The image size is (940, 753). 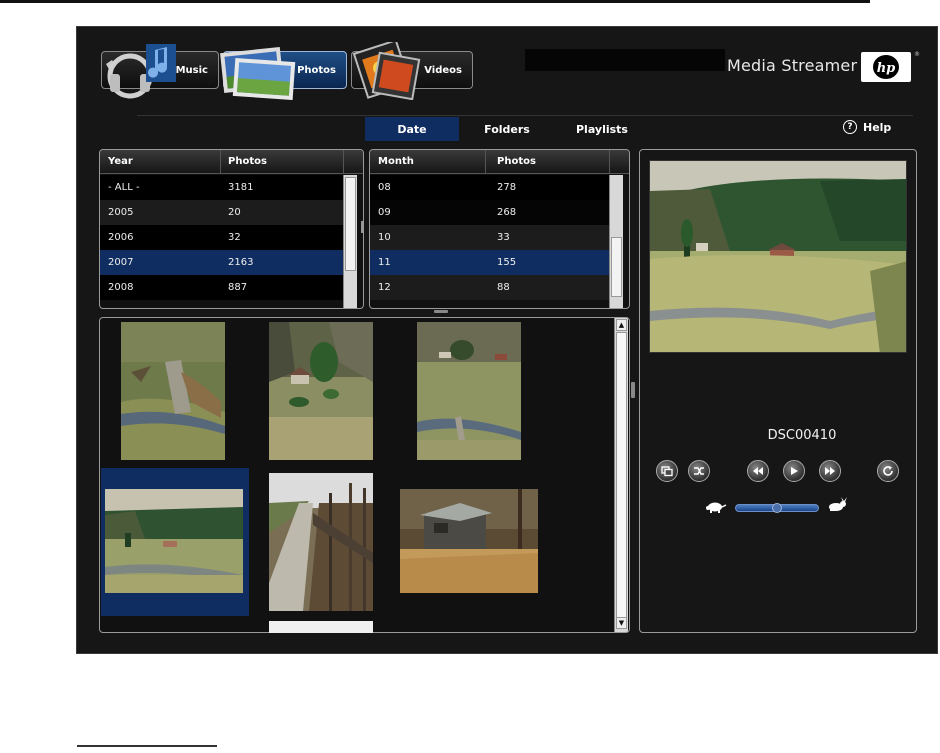 I want to click on rotate-icon, so click(x=888, y=471).